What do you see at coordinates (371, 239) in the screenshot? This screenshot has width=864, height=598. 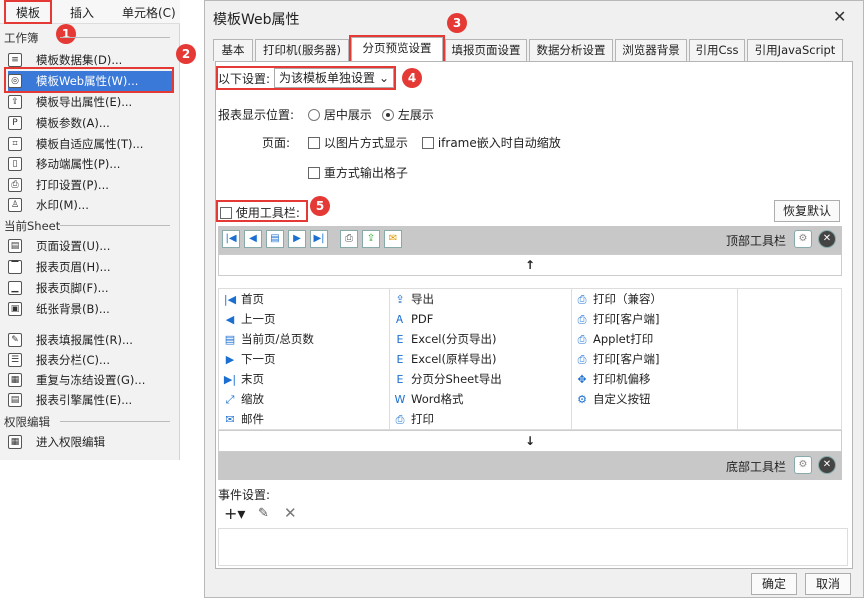 I see `export-icon: ⇪` at bounding box center [371, 239].